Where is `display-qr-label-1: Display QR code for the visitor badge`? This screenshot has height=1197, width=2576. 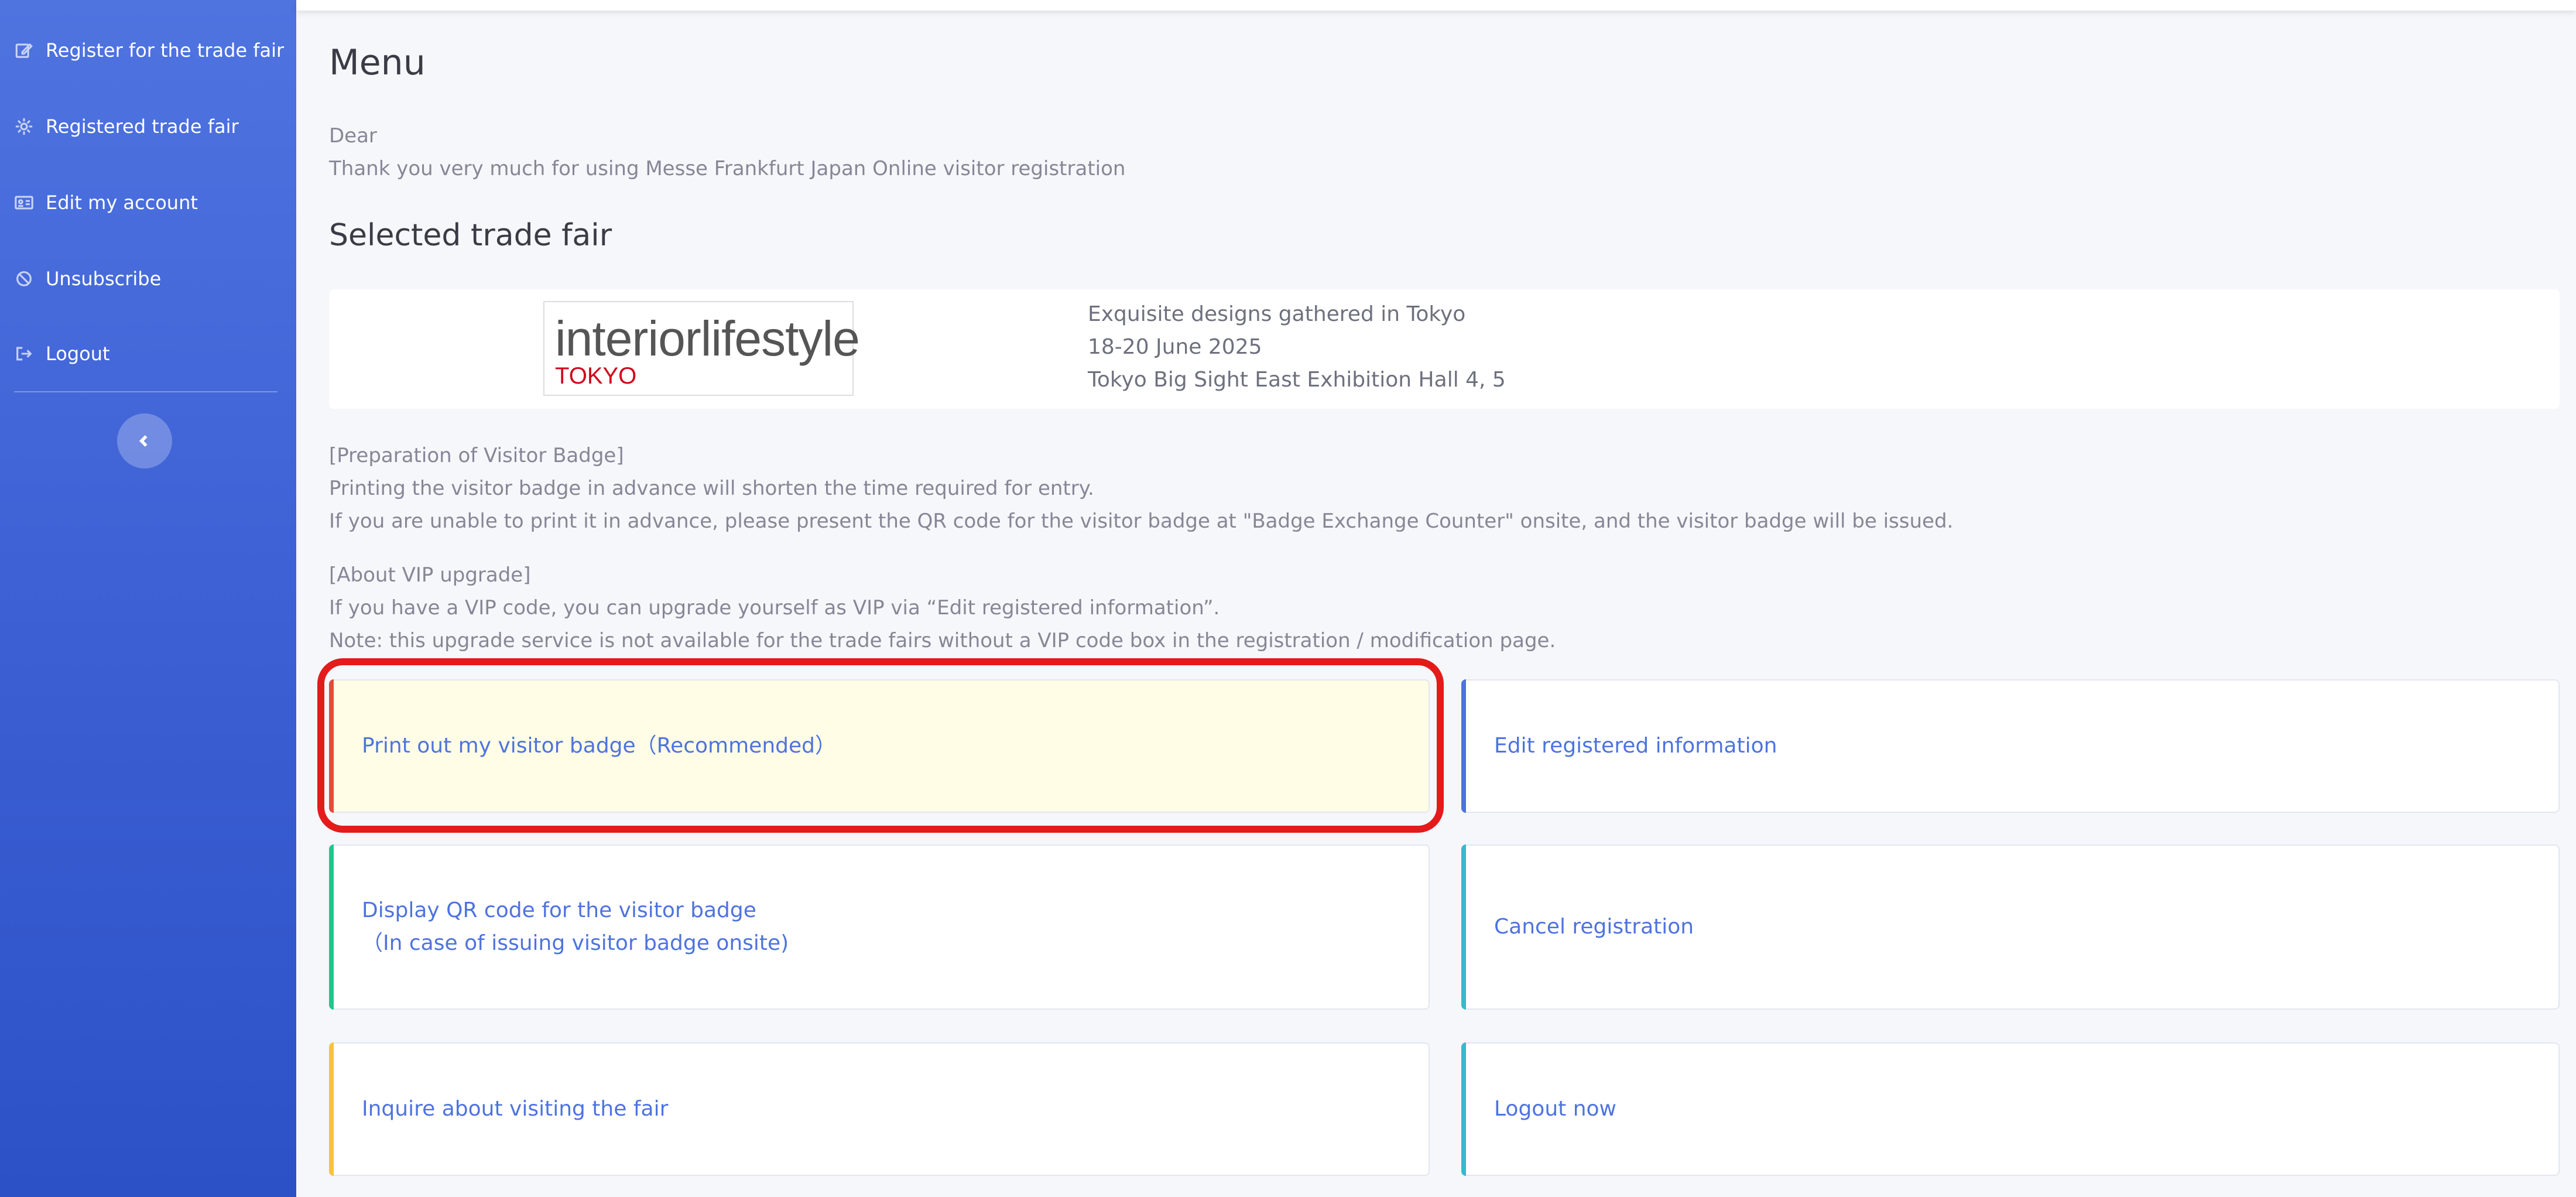 display-qr-label-1: Display QR code for the visitor badge is located at coordinates (559, 910).